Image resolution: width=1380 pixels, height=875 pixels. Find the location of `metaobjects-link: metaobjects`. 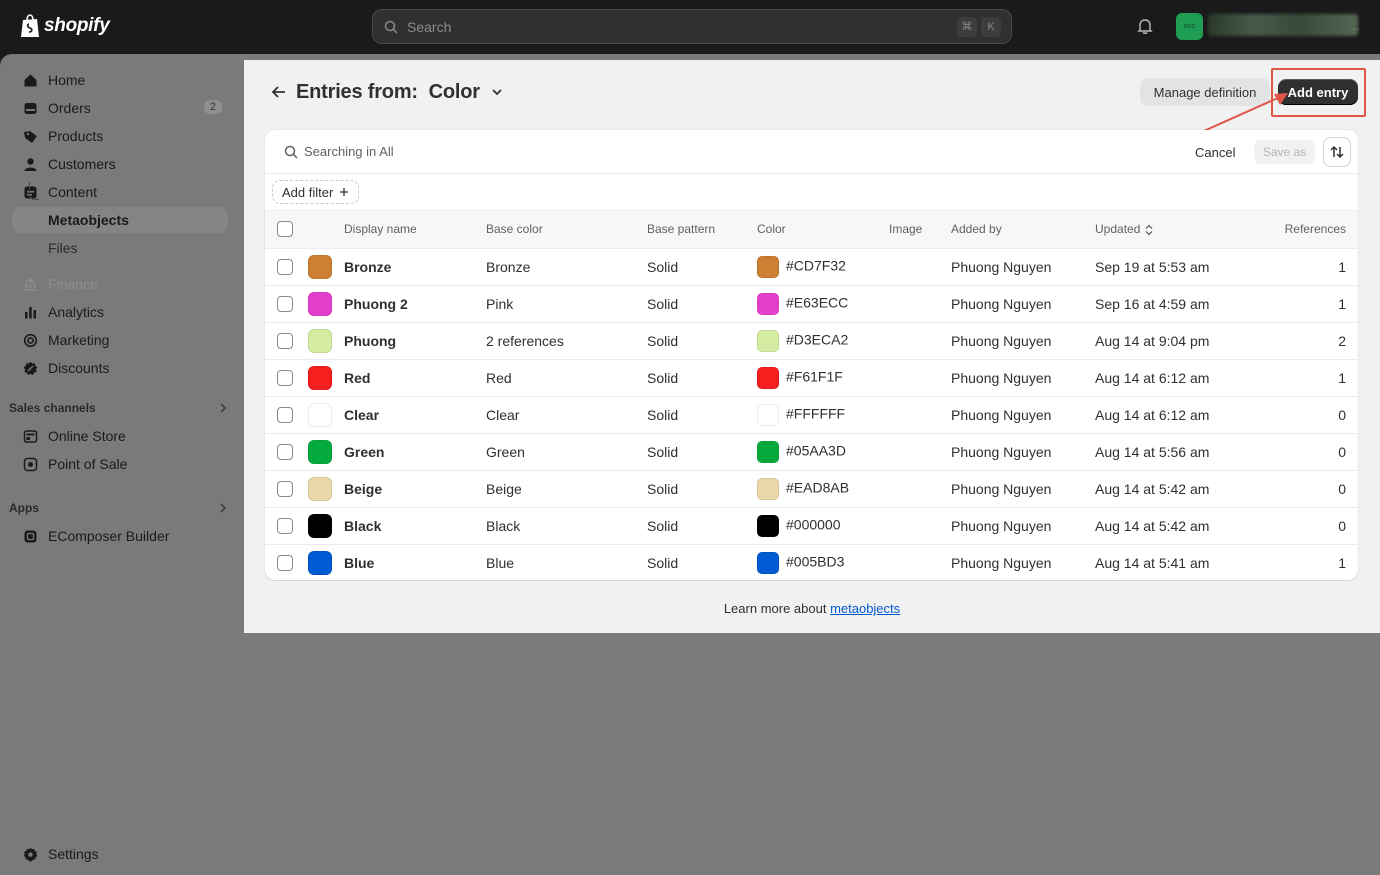

metaobjects-link: metaobjects is located at coordinates (865, 608).